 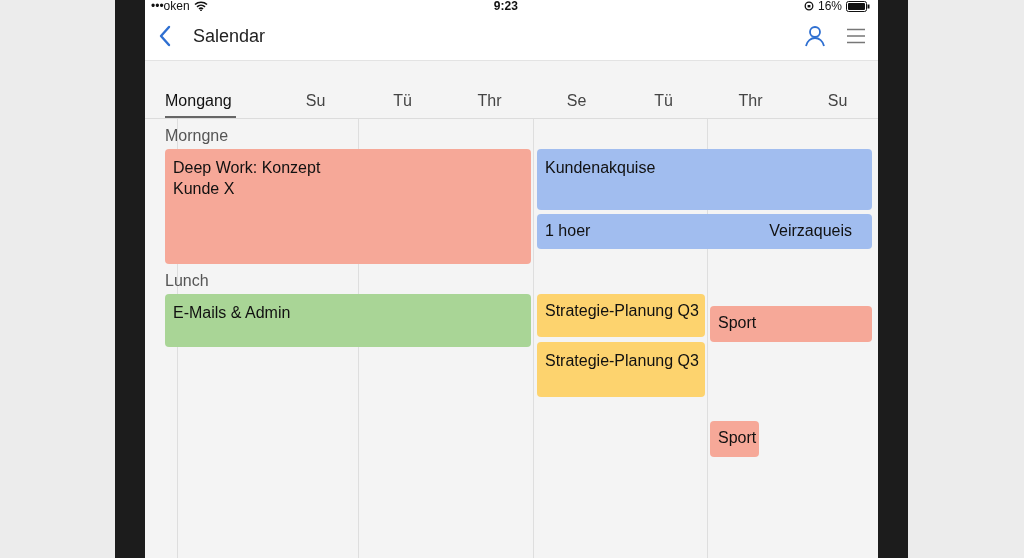 I want to click on carrier-text: •••oken, so click(x=170, y=6).